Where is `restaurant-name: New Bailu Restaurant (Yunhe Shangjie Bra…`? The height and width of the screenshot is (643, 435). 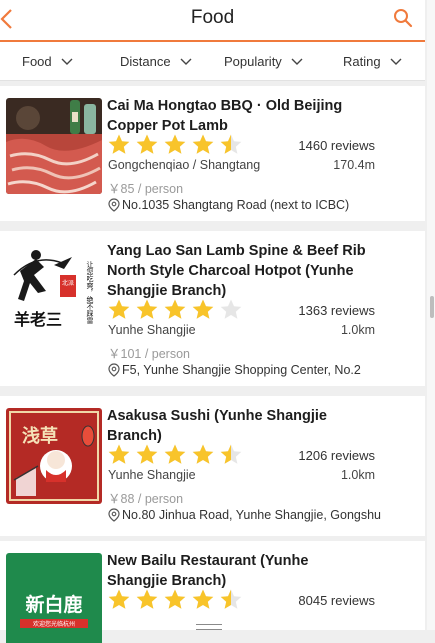
restaurant-name: New Bailu Restaurant (Yunhe Shangjie Bra… is located at coordinates (237, 571).